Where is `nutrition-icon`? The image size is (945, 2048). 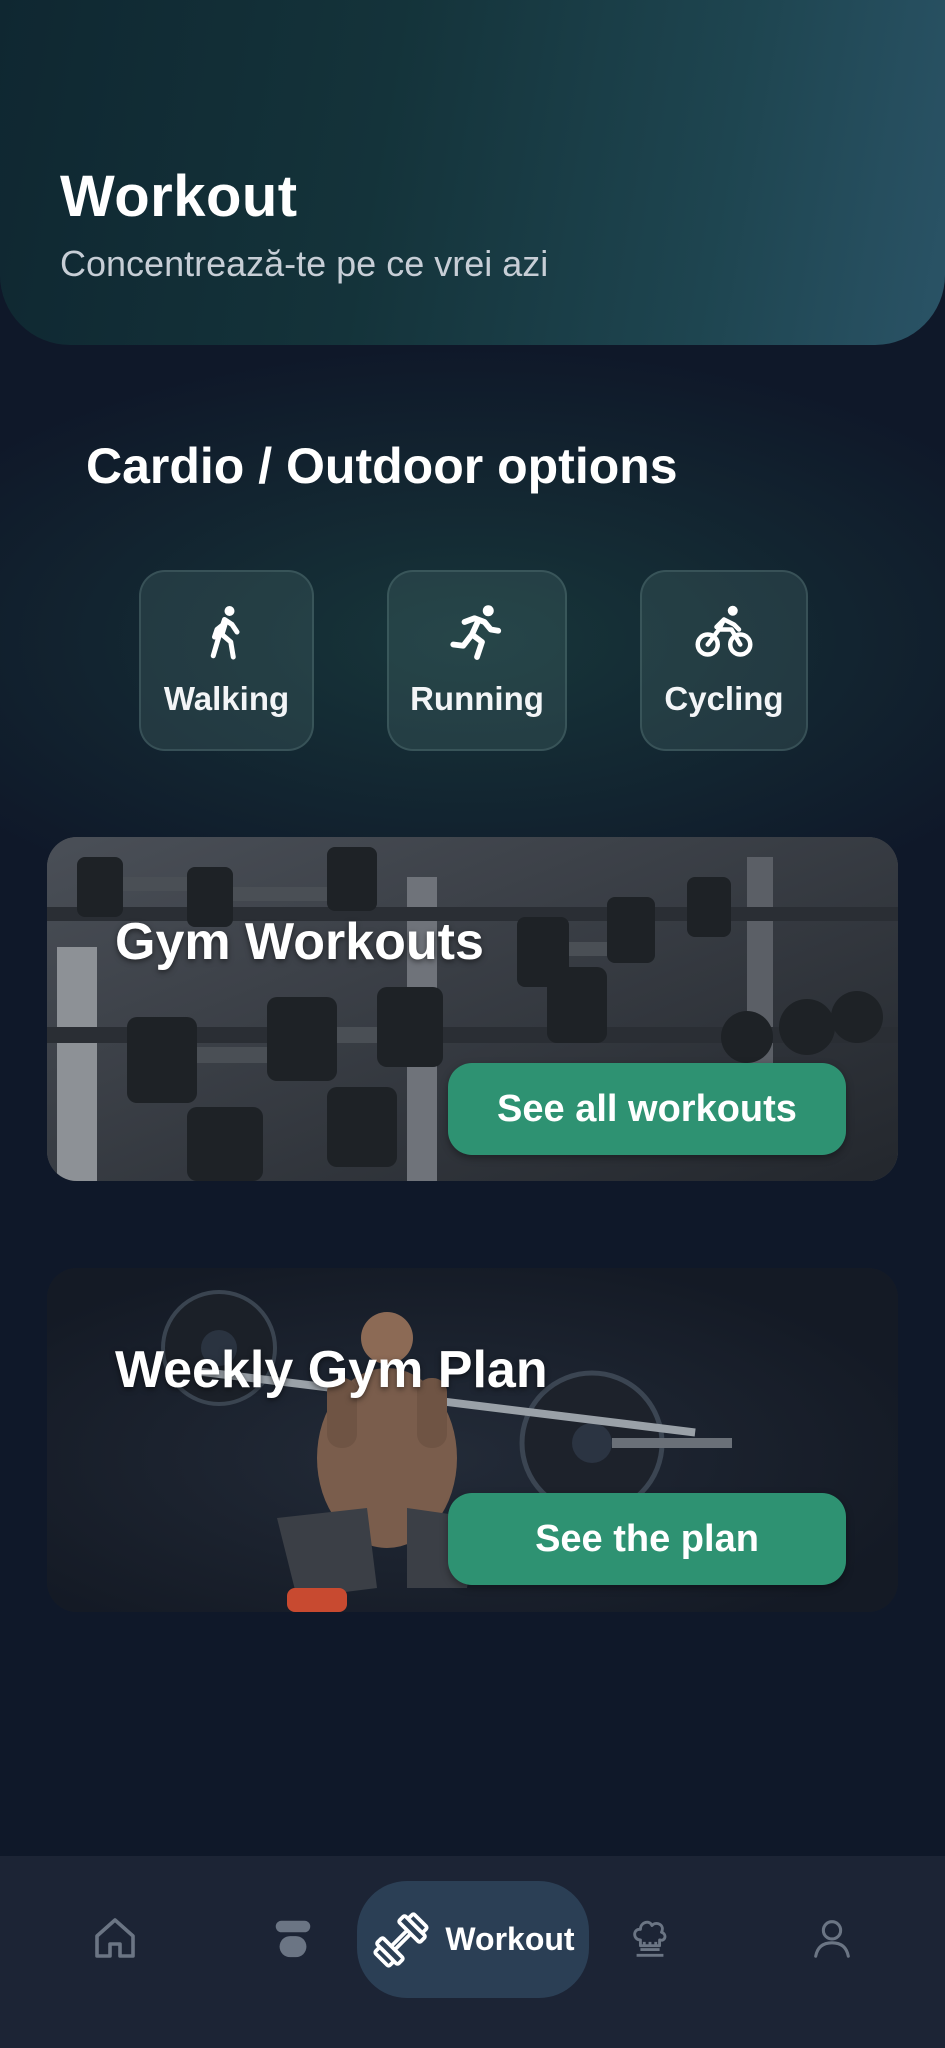
nutrition-icon is located at coordinates (293, 1939).